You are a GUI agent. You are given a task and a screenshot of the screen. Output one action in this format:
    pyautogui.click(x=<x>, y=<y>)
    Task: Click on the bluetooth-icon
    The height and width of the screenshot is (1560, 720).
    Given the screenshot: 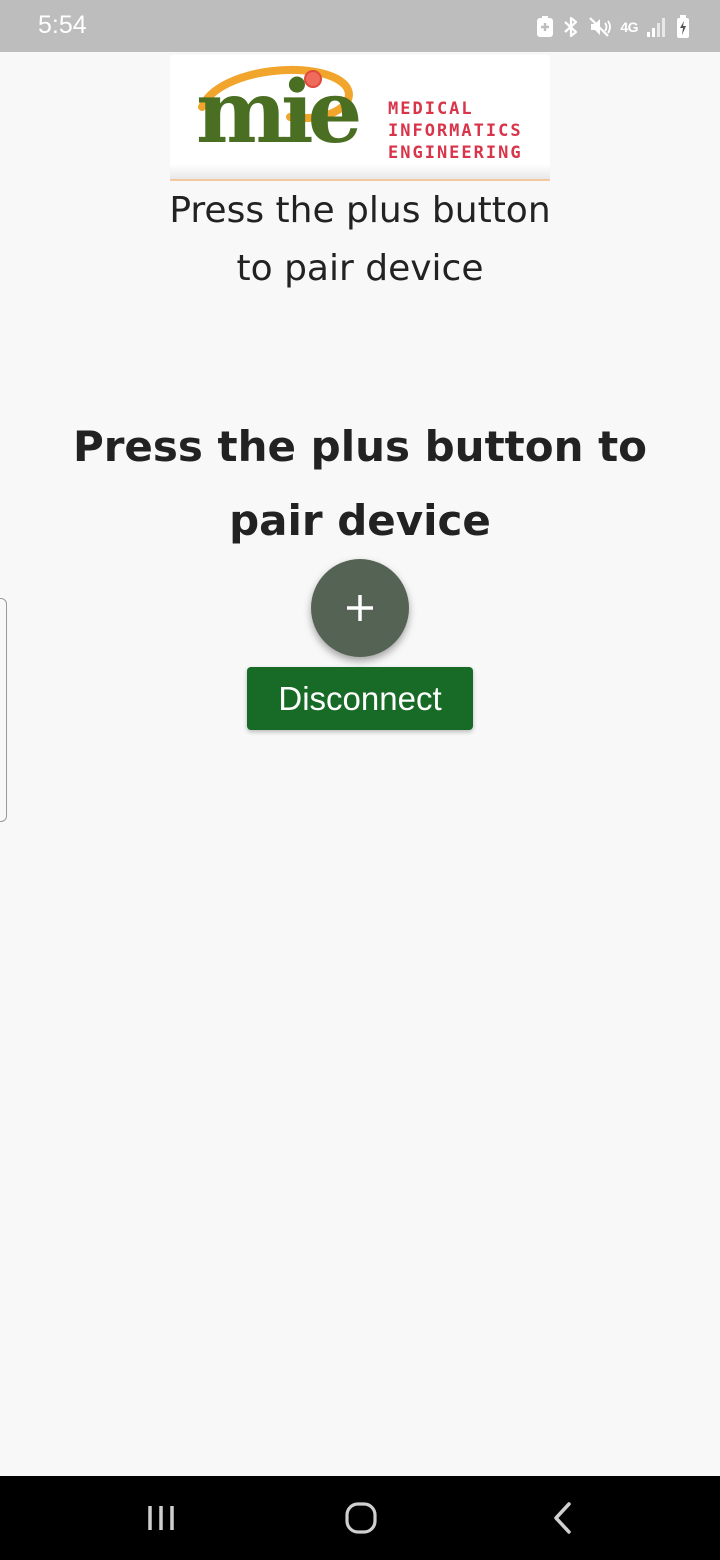 What is the action you would take?
    pyautogui.click(x=571, y=27)
    